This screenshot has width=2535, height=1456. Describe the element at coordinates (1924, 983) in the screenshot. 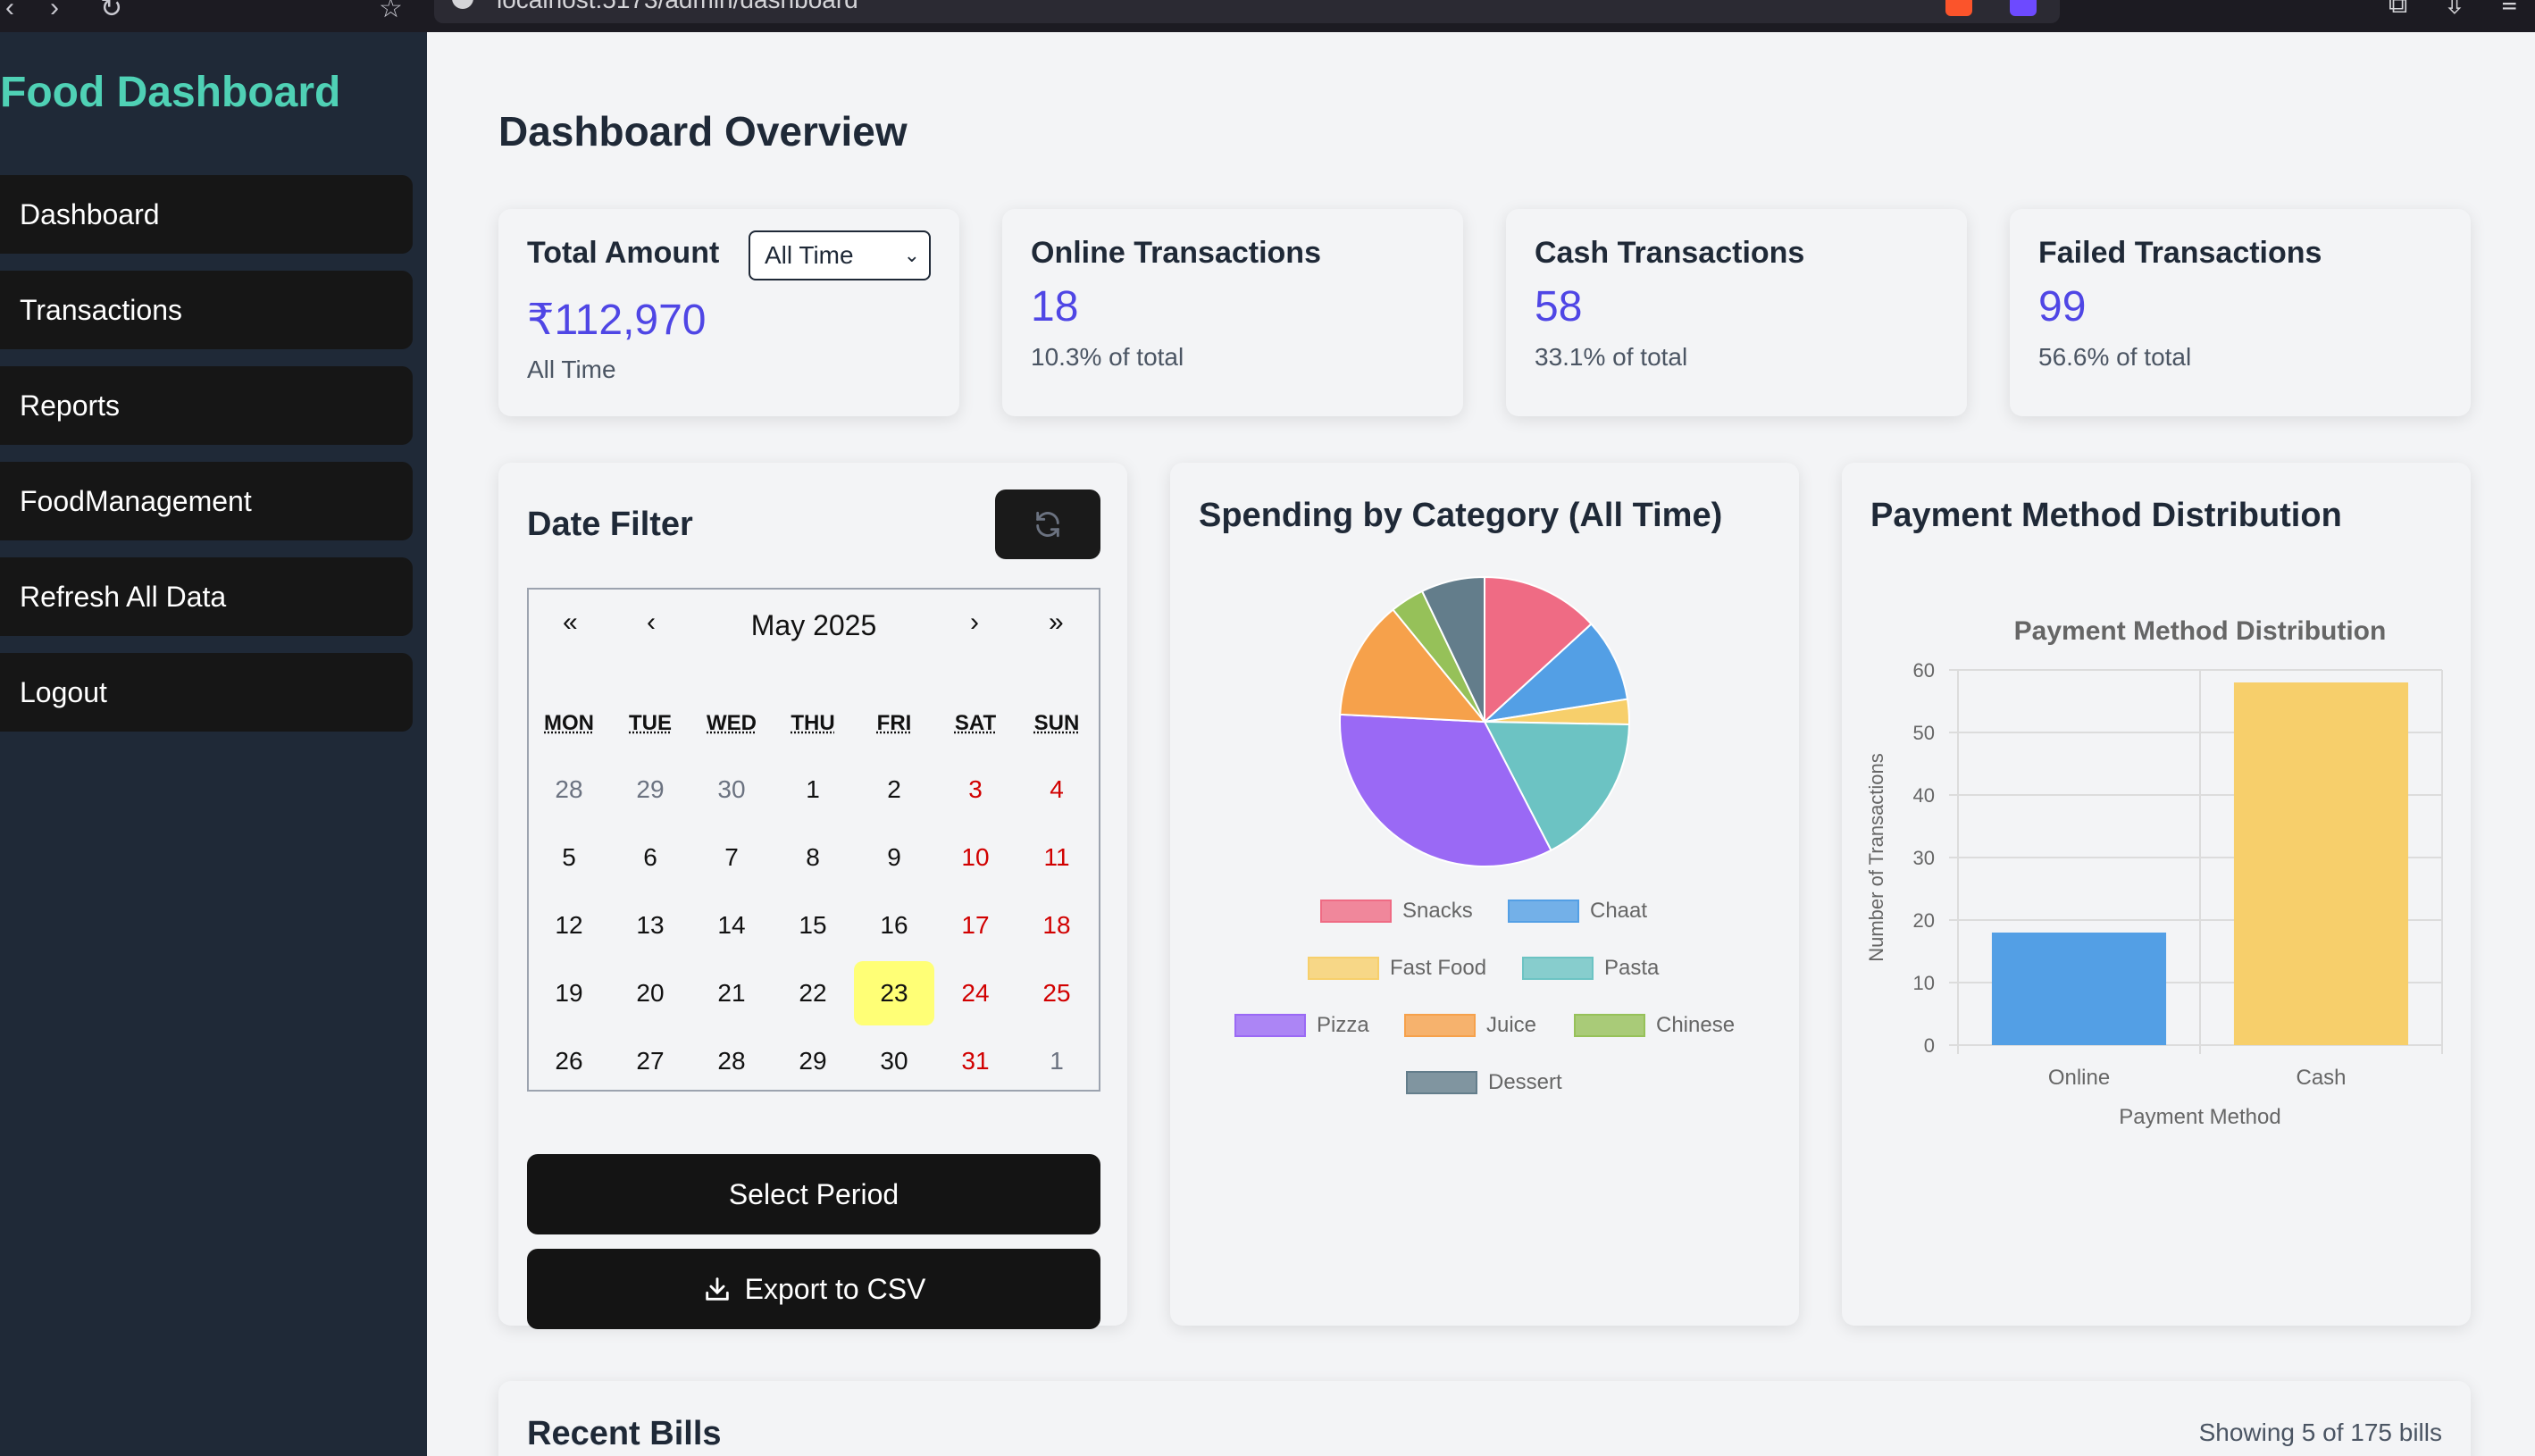

I see `y-tick-label: 10` at that location.